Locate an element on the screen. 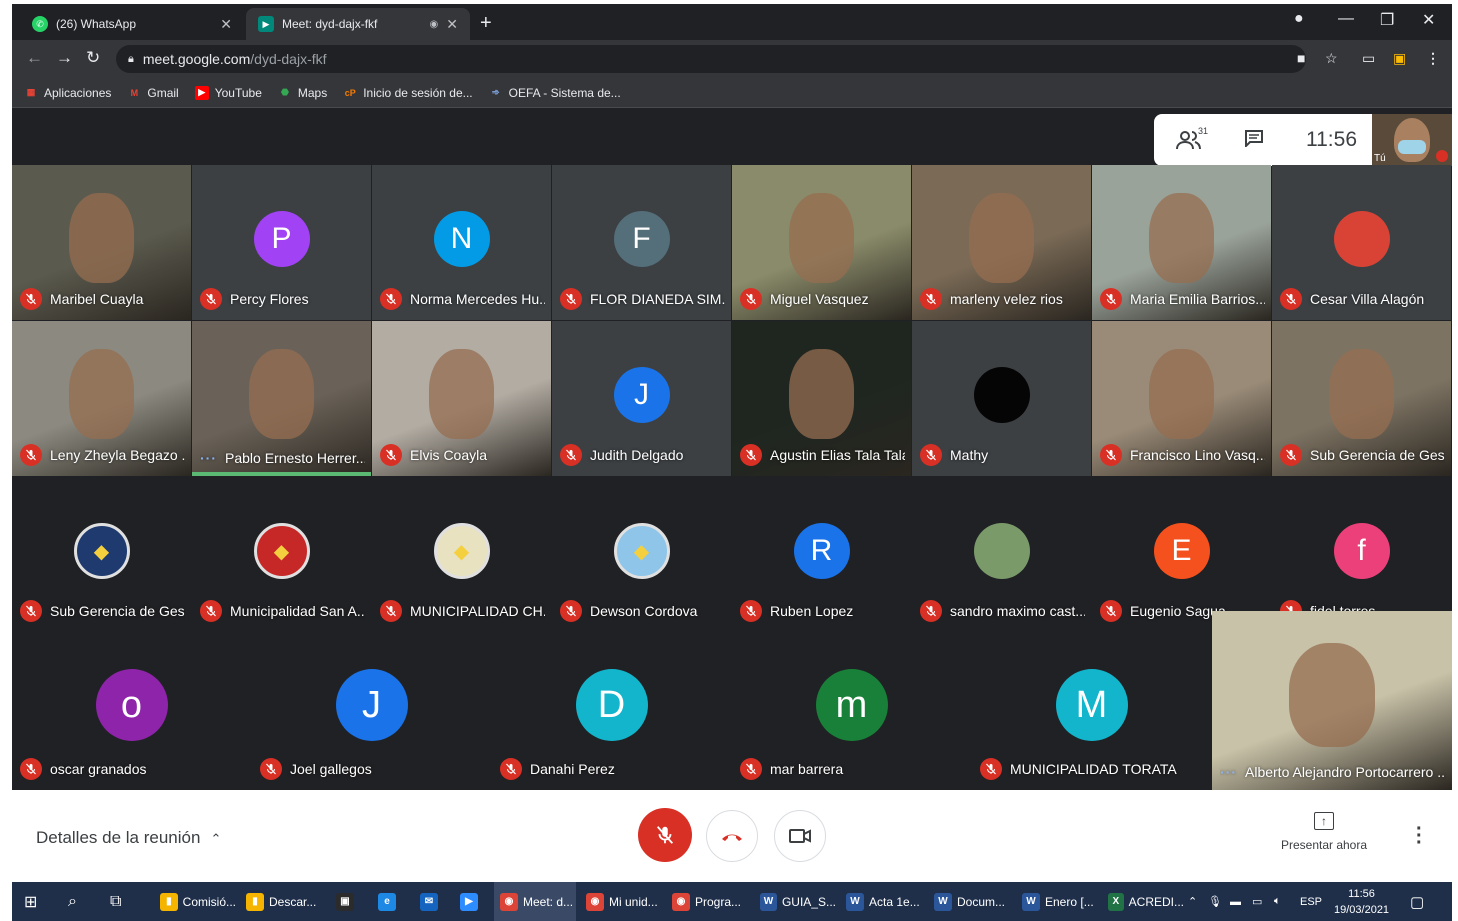  extension-icon: ▣ is located at coordinates (1399, 58).